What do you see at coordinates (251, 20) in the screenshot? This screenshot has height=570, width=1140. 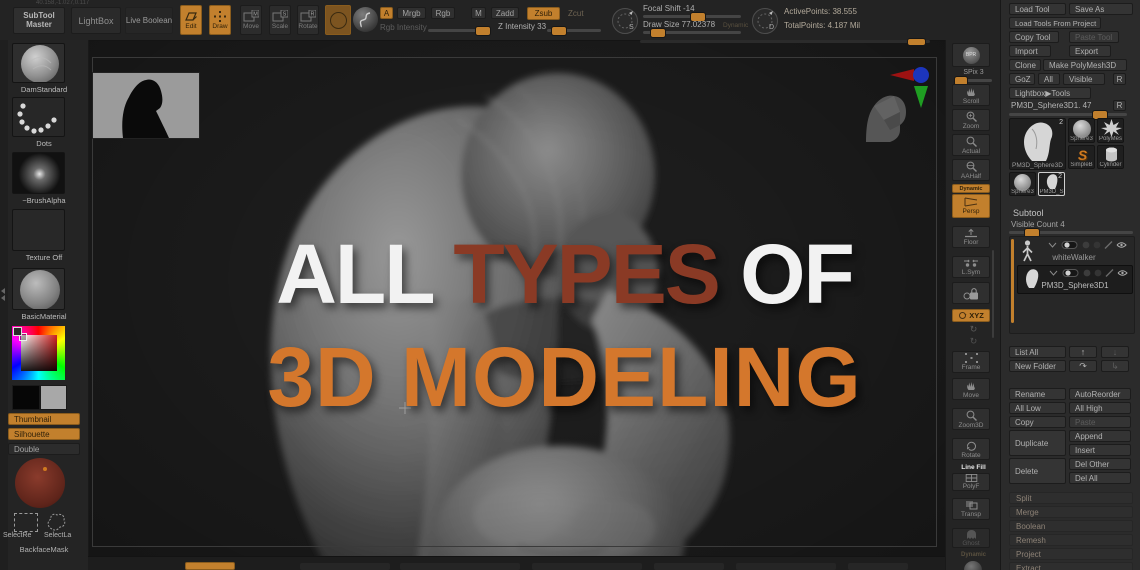 I see `move-button: M Move` at bounding box center [251, 20].